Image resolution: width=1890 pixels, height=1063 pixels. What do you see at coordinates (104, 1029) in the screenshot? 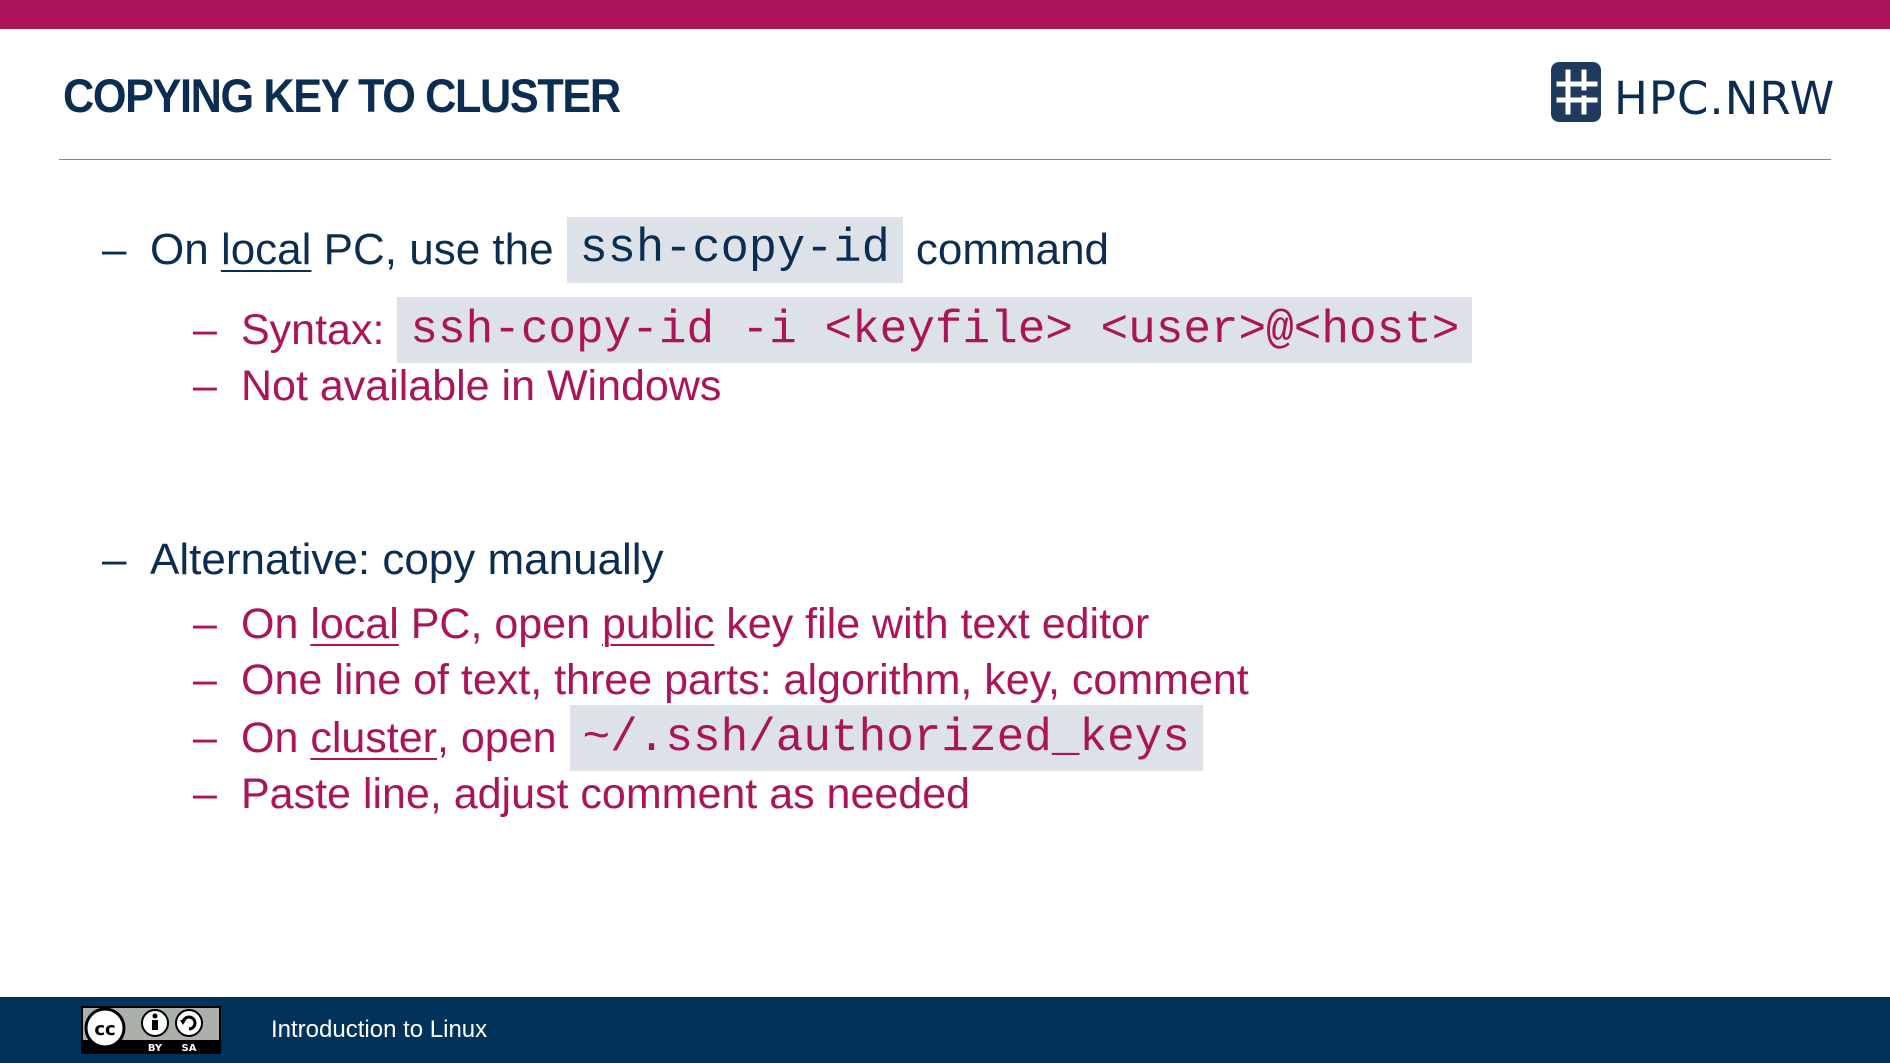
I see `svg-text: cc` at bounding box center [104, 1029].